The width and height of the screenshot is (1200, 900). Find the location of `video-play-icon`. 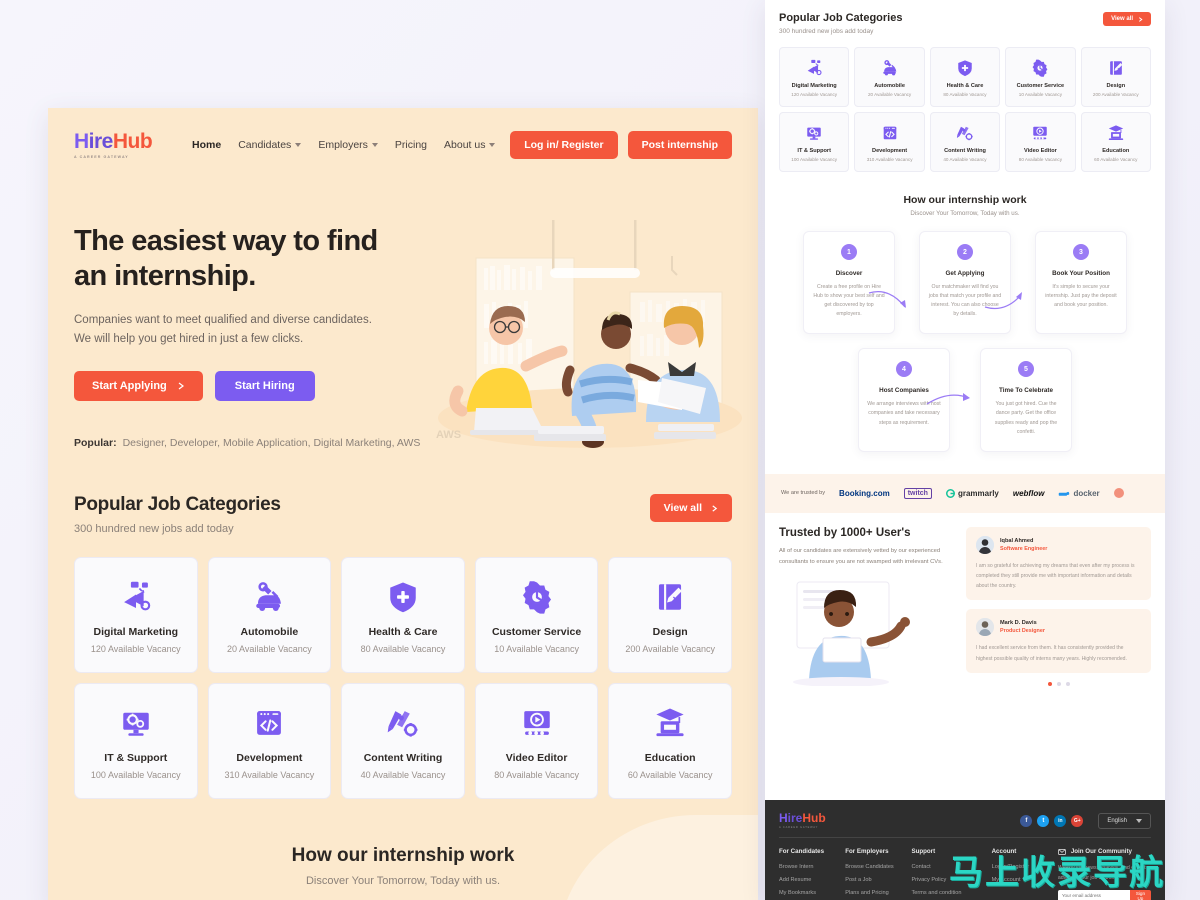

video-play-icon is located at coordinates (1040, 133).